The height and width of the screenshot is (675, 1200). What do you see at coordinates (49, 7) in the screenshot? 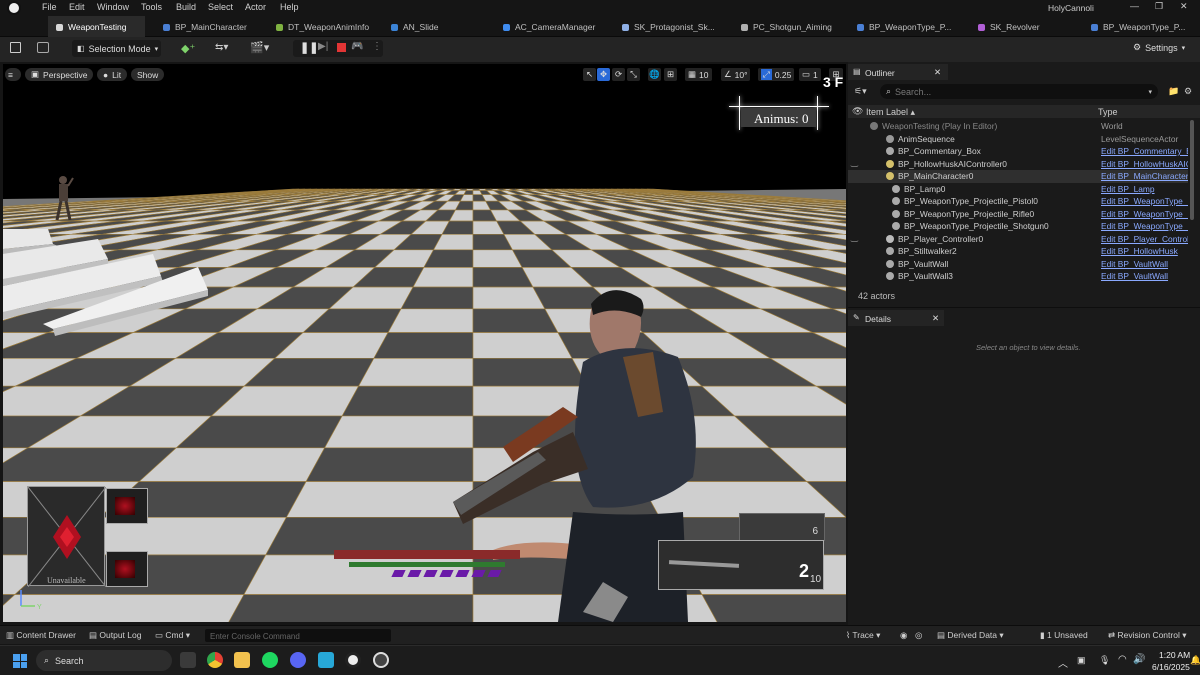
I see `menu-file: File` at bounding box center [49, 7].